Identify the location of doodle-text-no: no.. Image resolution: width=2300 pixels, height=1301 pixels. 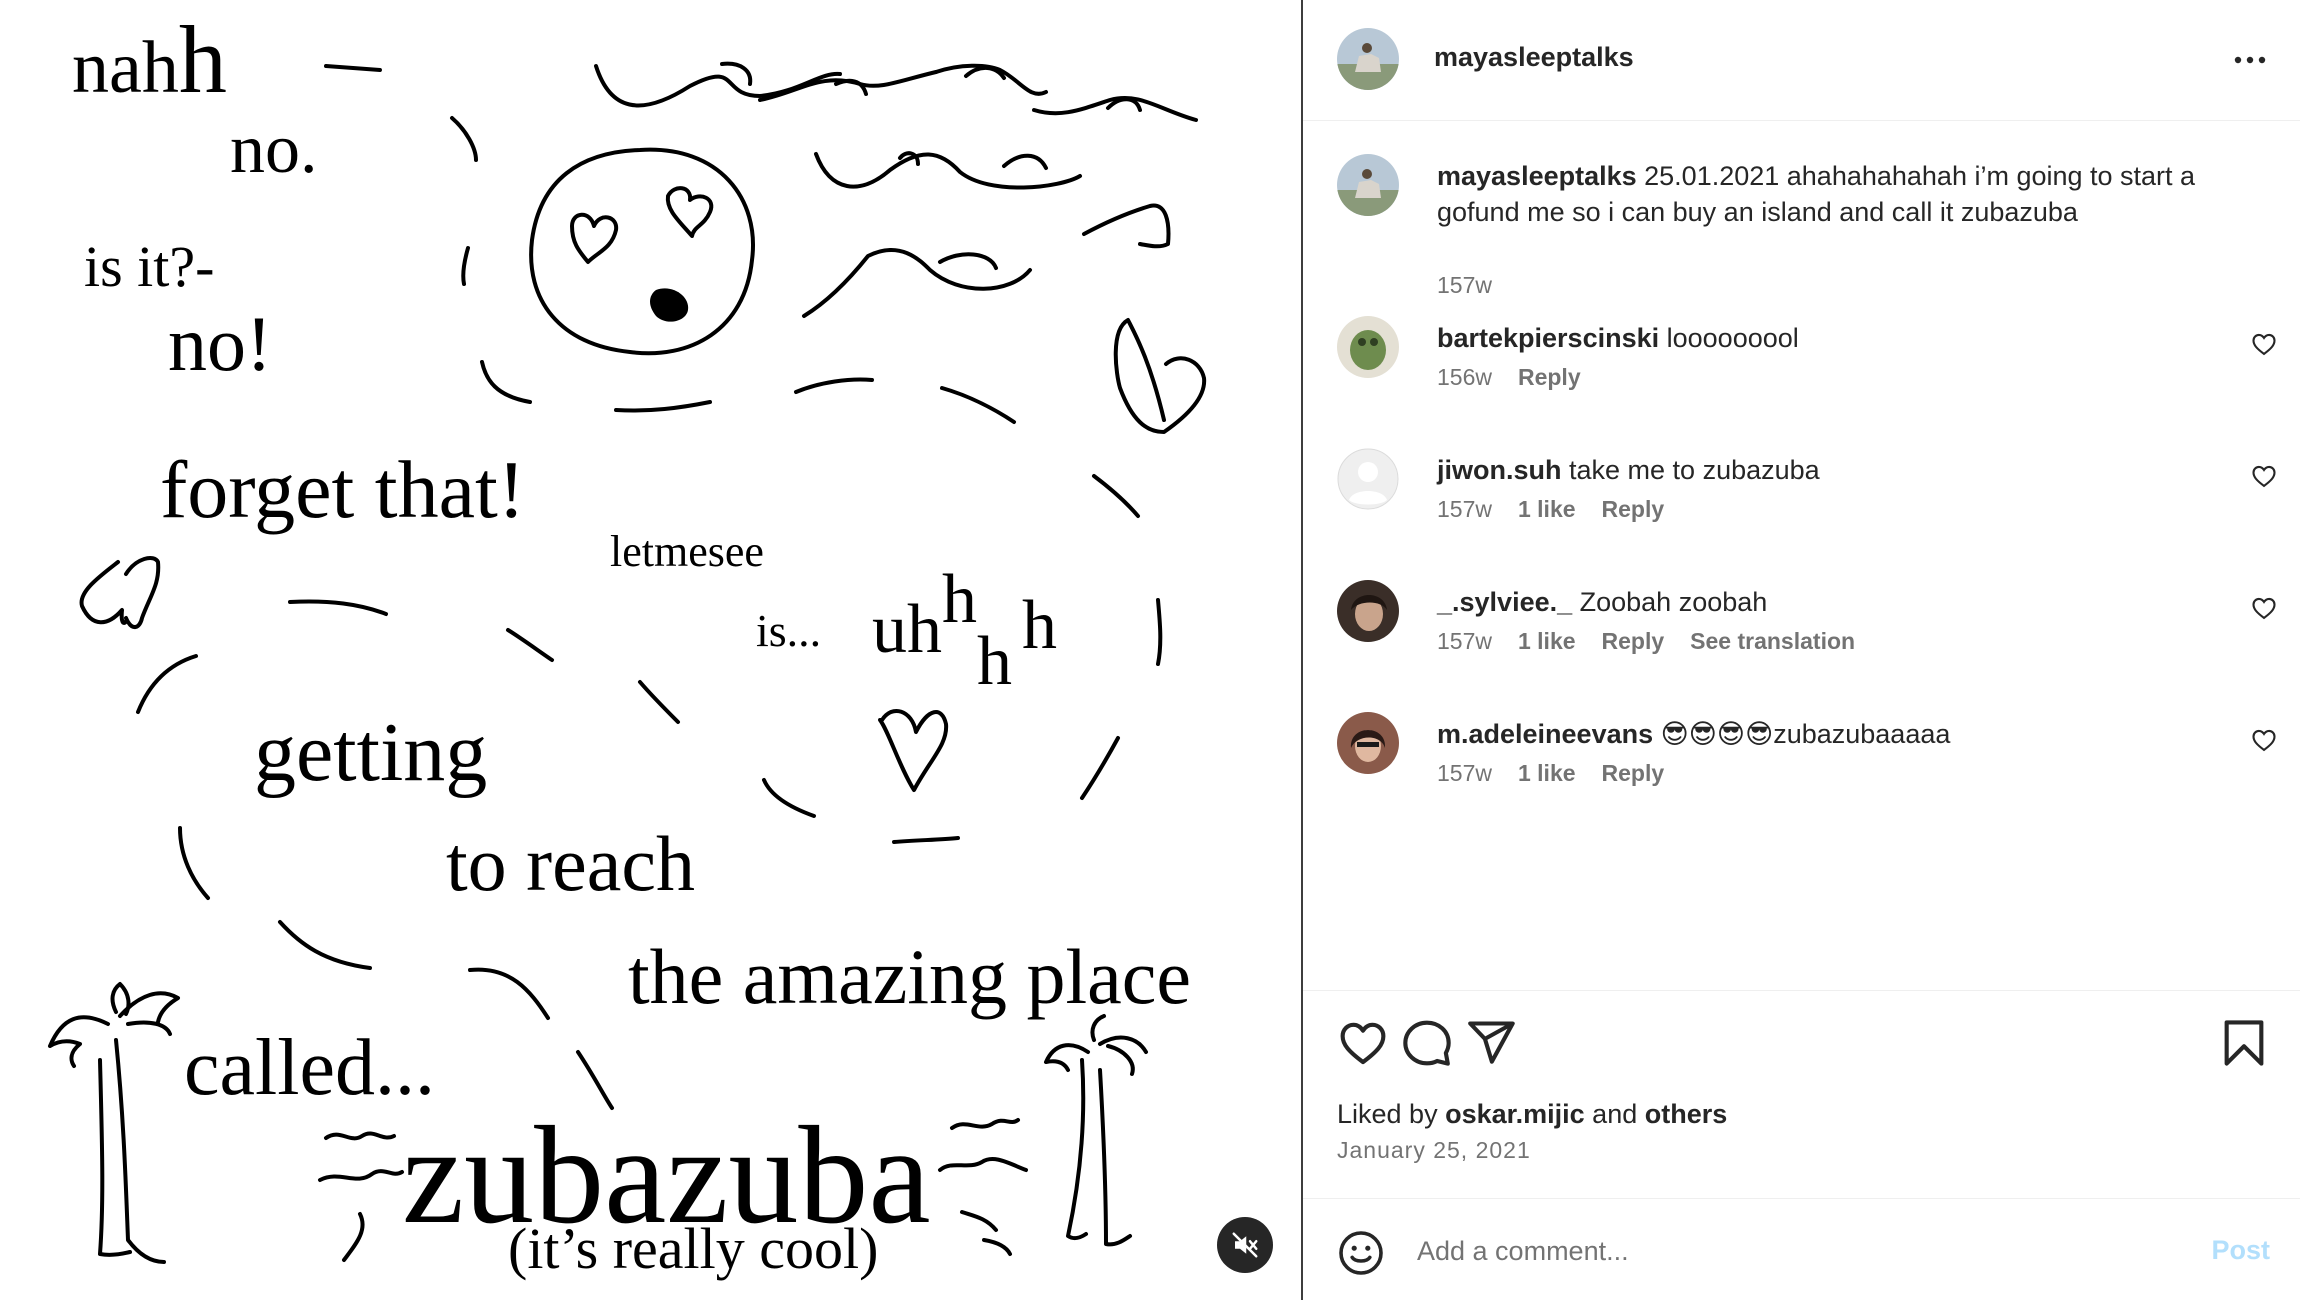
(274, 149).